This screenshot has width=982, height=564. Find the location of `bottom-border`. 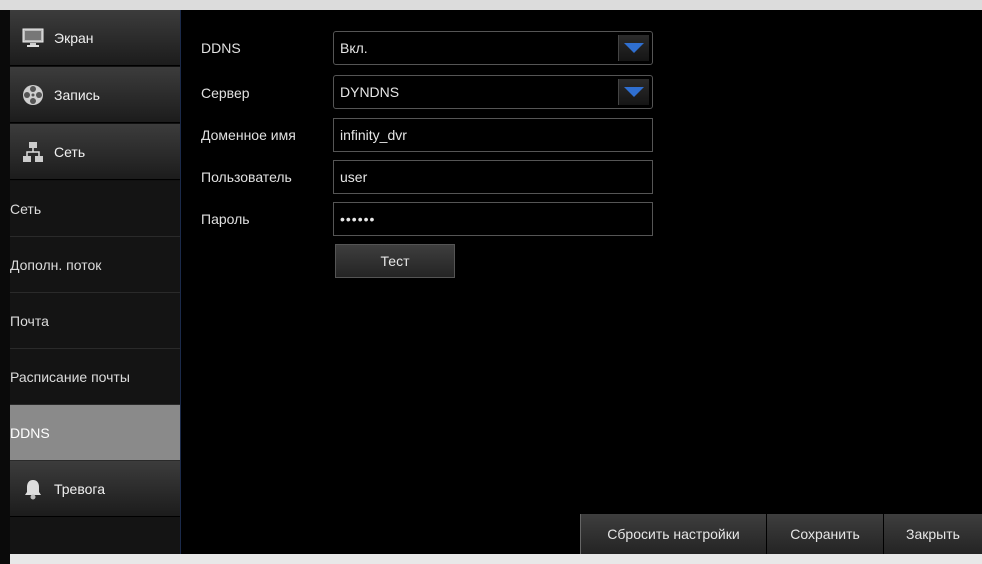

bottom-border is located at coordinates (496, 559).